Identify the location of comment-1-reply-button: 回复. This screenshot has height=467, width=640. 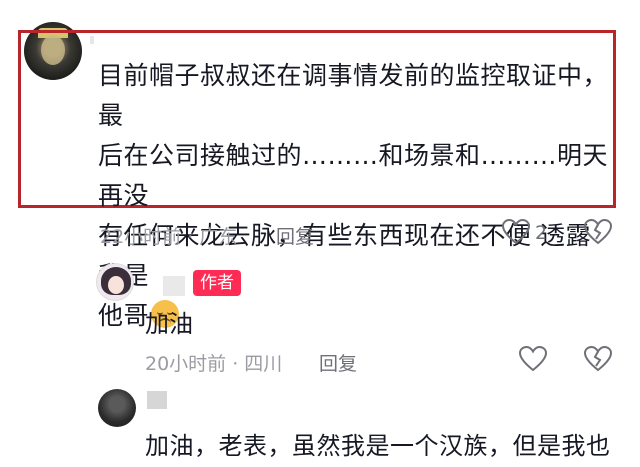
(295, 235).